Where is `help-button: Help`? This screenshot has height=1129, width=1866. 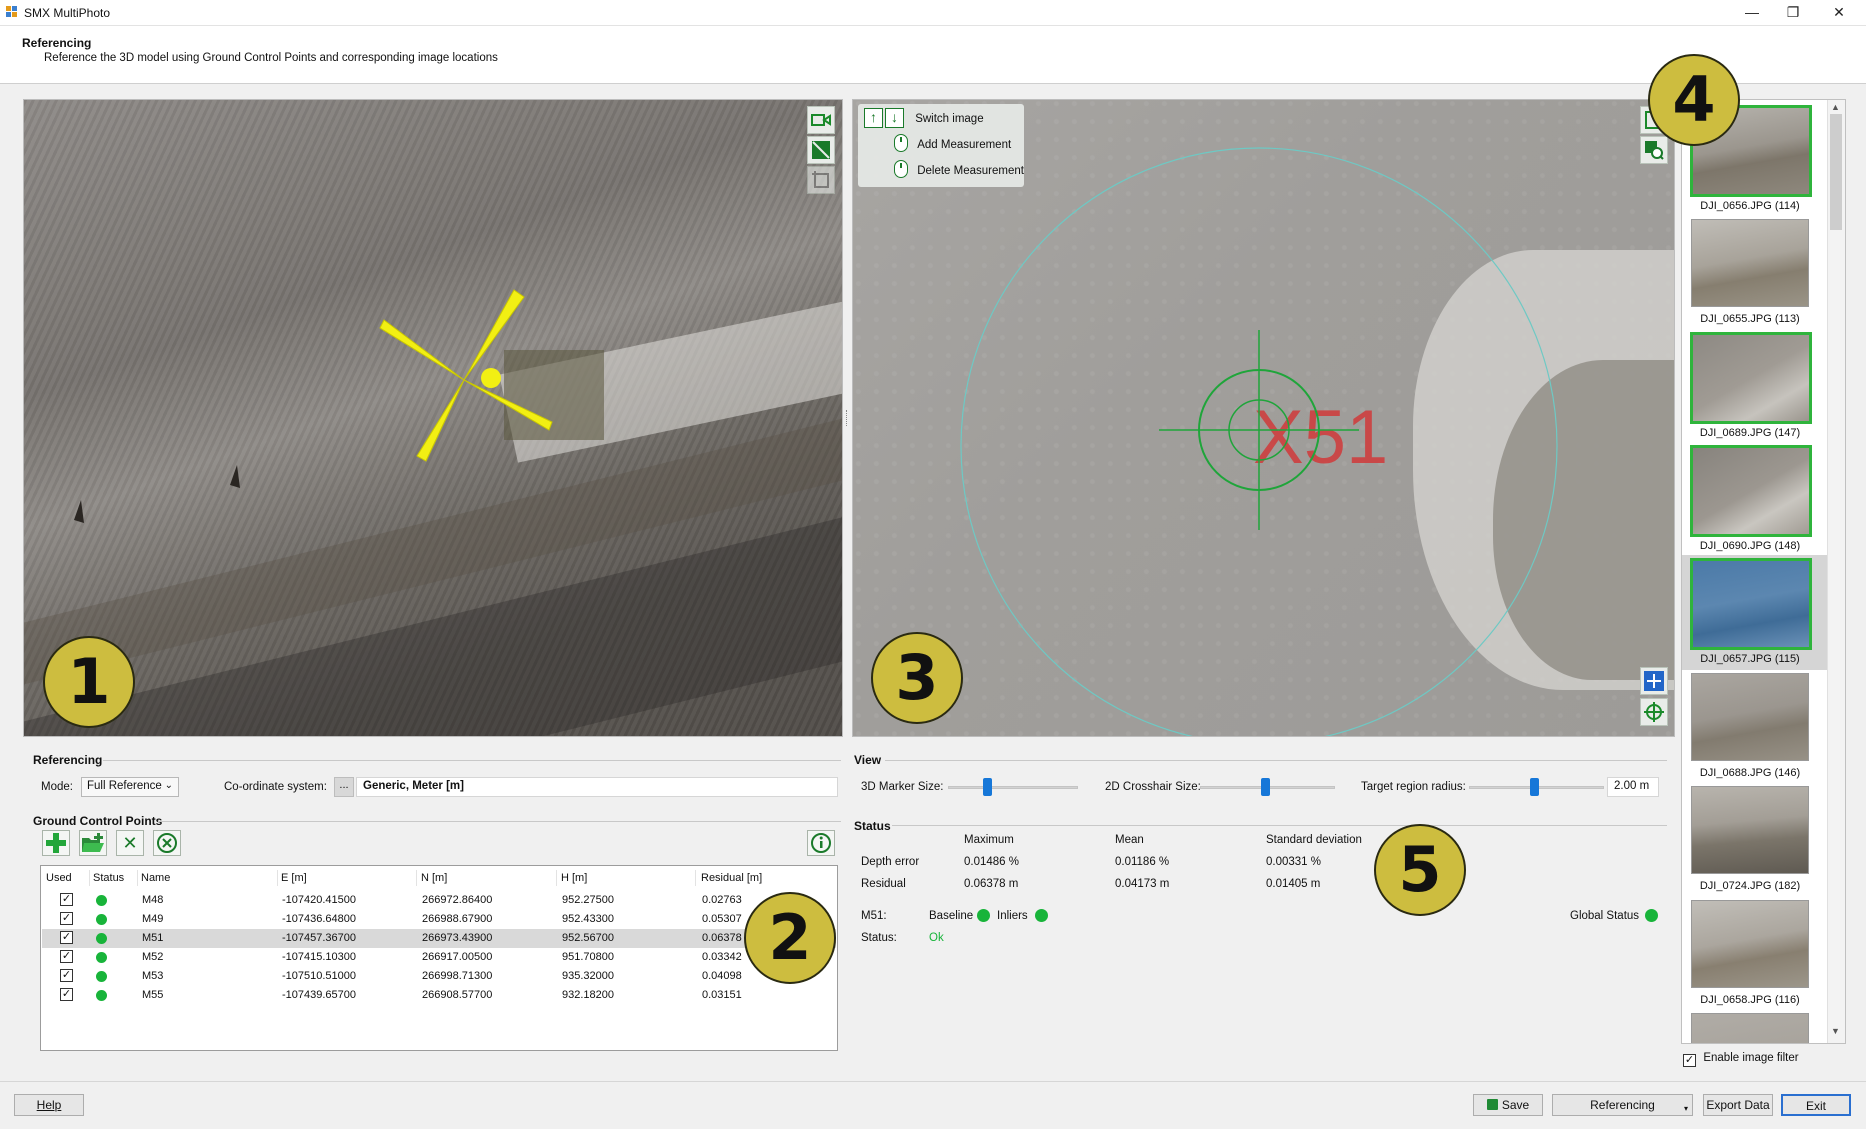 help-button: Help is located at coordinates (49, 1105).